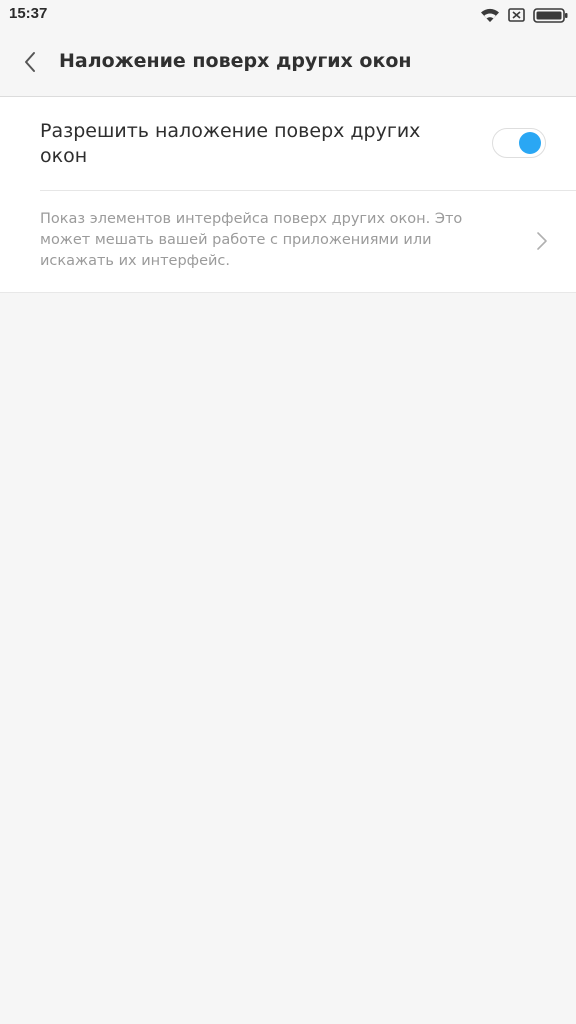 The image size is (576, 1024). Describe the element at coordinates (235, 61) in the screenshot. I see `page-title: Наложение поверх других окон` at that location.